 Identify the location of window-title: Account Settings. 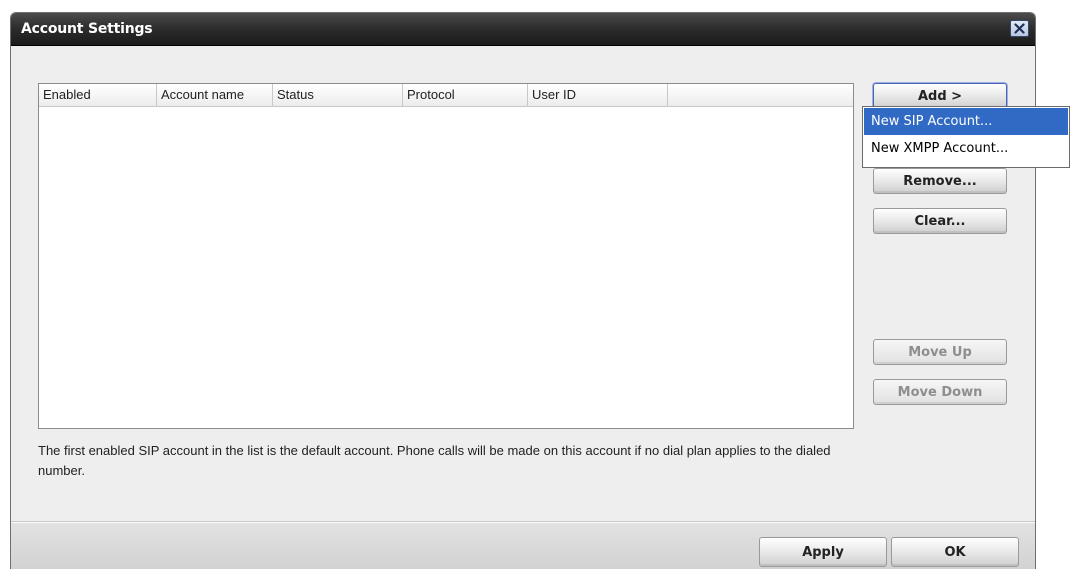
(87, 29).